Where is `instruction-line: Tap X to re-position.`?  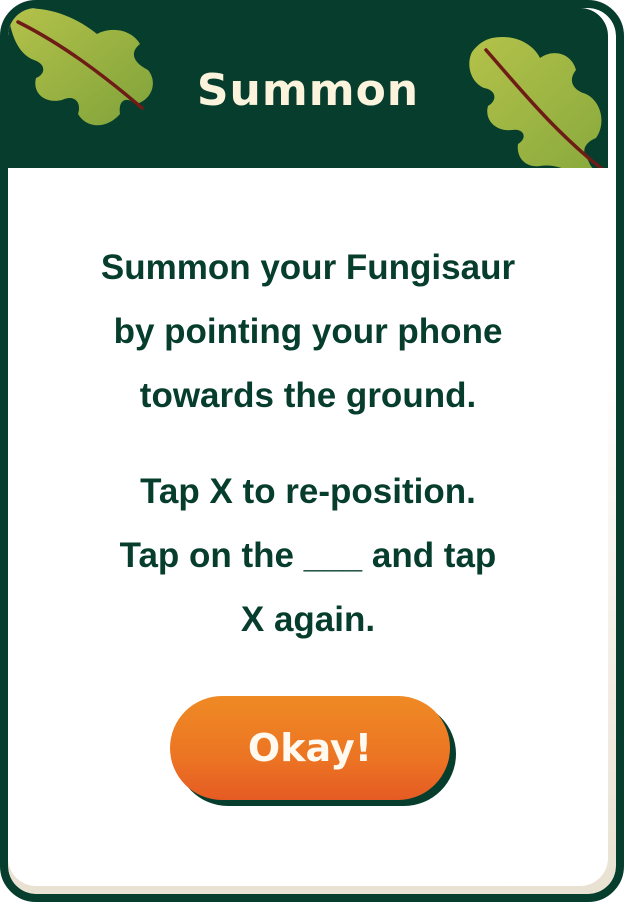 instruction-line: Tap X to re-position. is located at coordinates (308, 491).